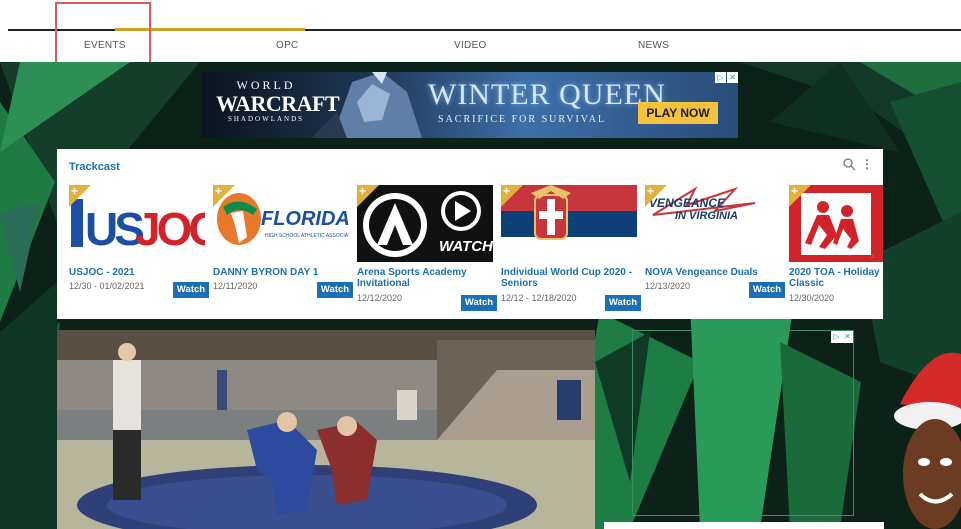 This screenshot has width=961, height=529. I want to click on florida-thumb-sub: HIGH SCHOOL ATHLETIC ASSOCIATION, so click(307, 236).